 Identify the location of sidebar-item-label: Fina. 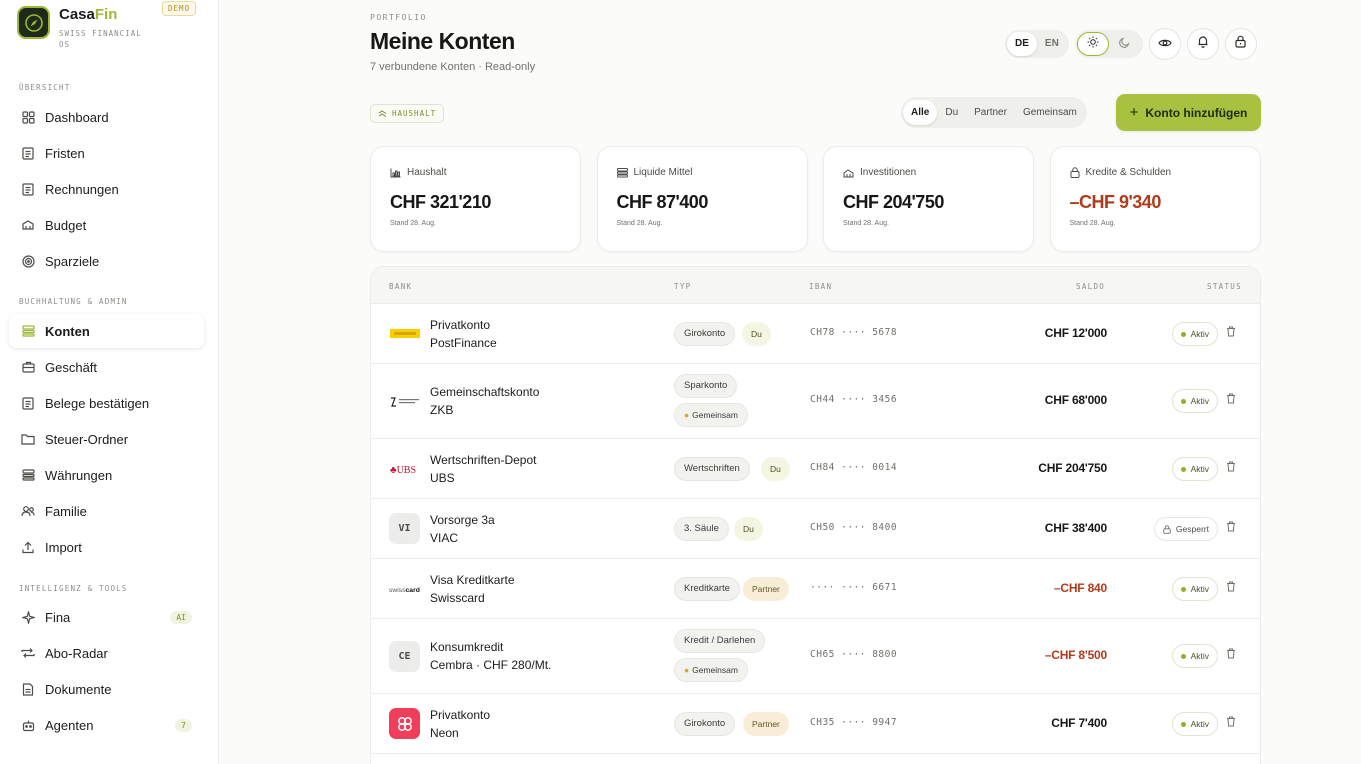
(58, 617).